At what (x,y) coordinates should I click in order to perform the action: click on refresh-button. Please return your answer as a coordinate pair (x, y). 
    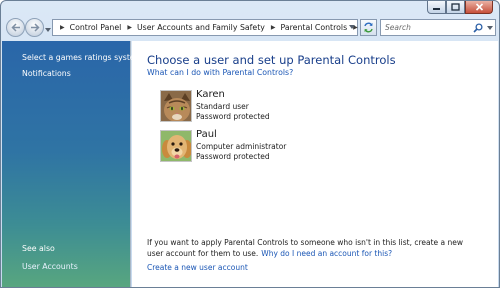
    Looking at the image, I should click on (368, 27).